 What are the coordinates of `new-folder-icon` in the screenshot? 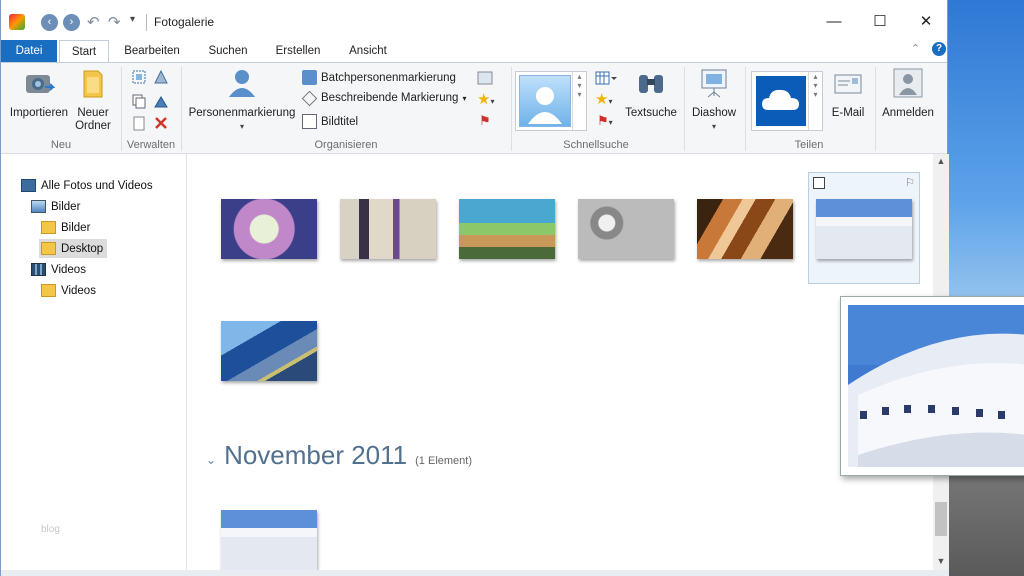 It's located at (93, 84).